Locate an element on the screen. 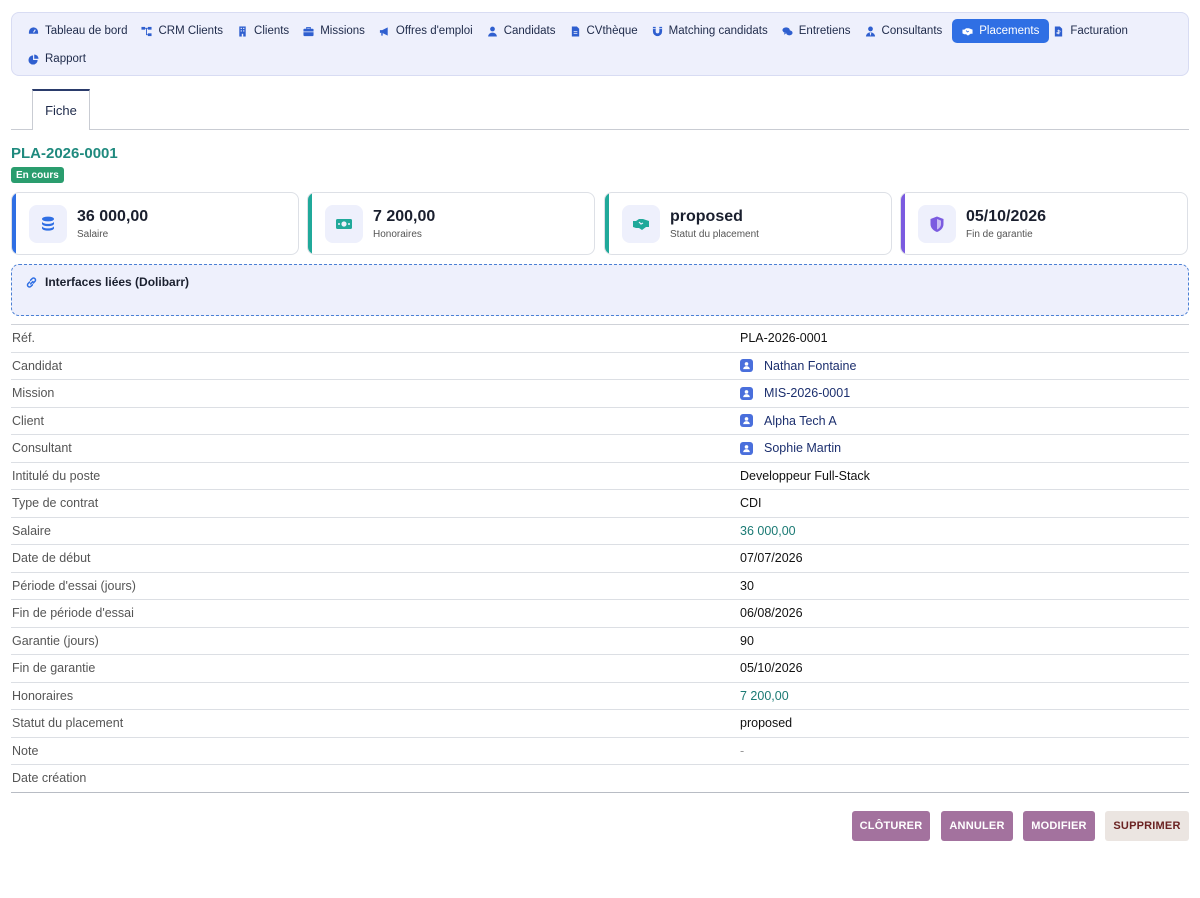 This screenshot has height=898, width=1200. detail-row: Consultant Sophie Martin is located at coordinates (600, 449).